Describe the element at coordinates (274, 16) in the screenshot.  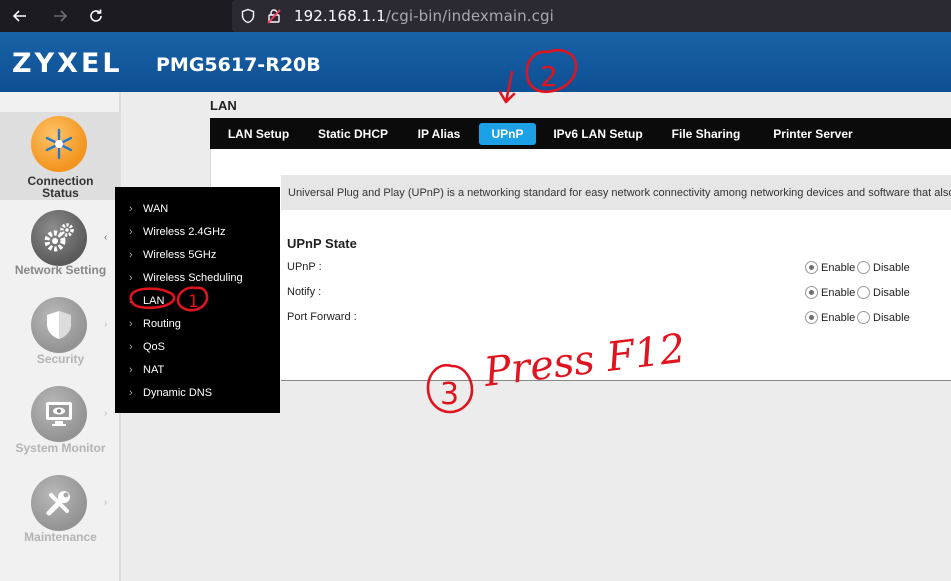
I see `insecure-lock-icon` at that location.